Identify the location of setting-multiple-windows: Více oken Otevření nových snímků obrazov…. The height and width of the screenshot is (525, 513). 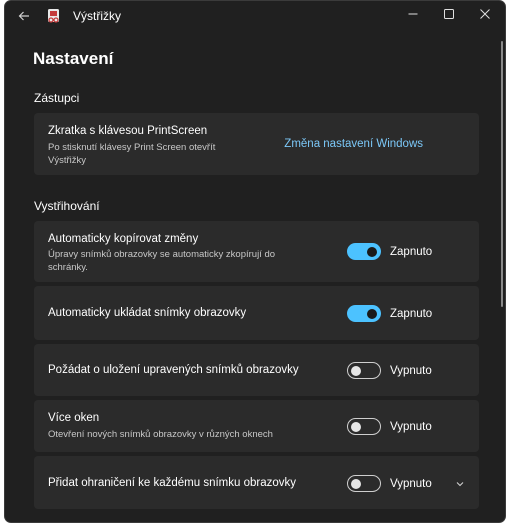
(256, 426).